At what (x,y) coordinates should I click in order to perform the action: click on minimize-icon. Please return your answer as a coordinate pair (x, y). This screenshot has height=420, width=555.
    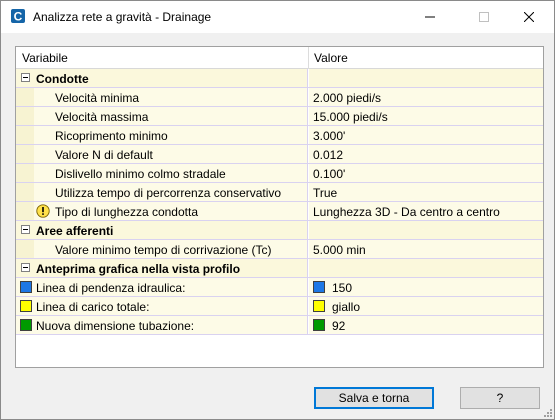
    Looking at the image, I should click on (430, 16).